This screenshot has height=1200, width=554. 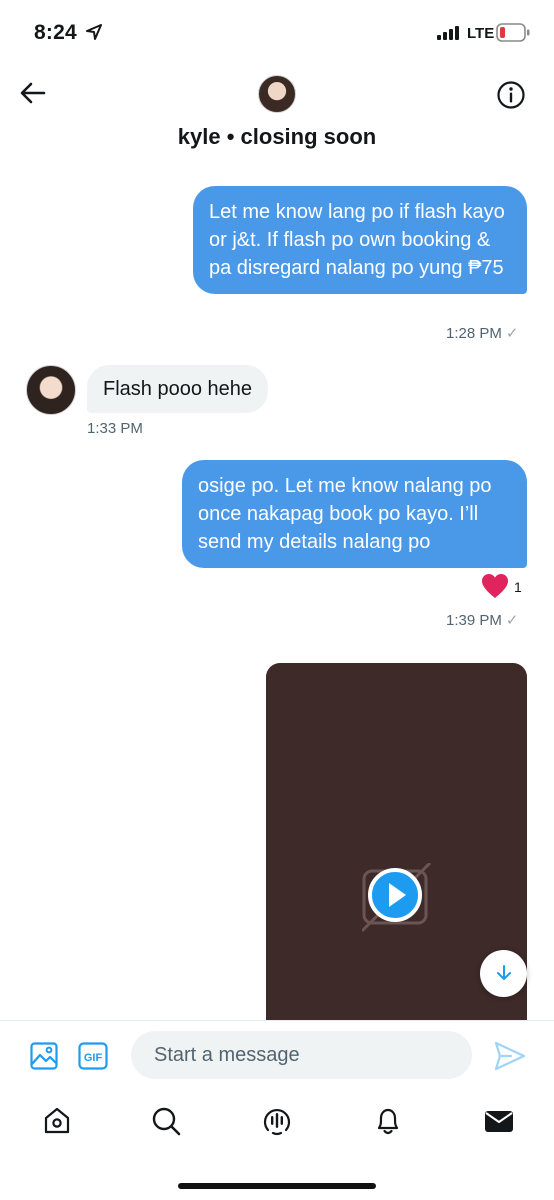 I want to click on image-icon, so click(x=44, y=1056).